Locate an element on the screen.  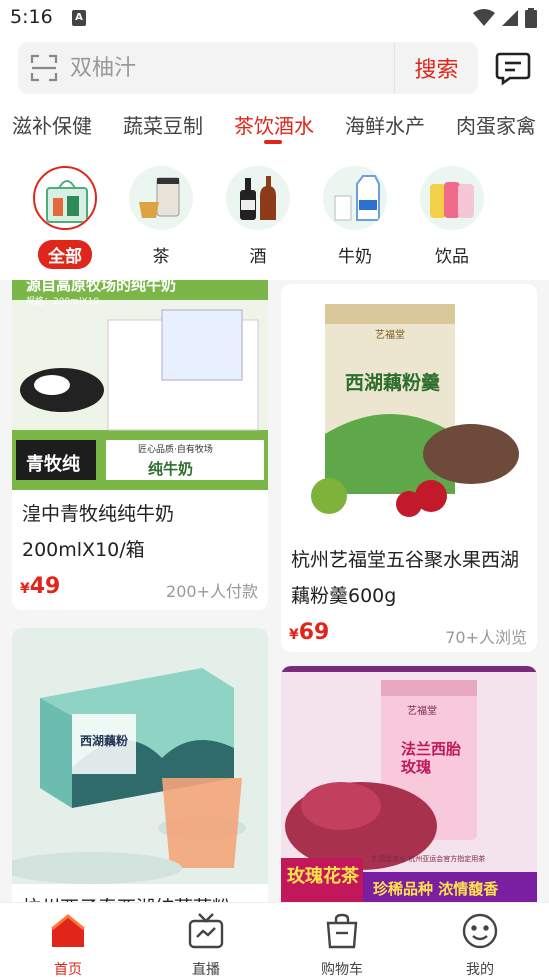
subcat-drinks: 饮品 is located at coordinates (452, 217).